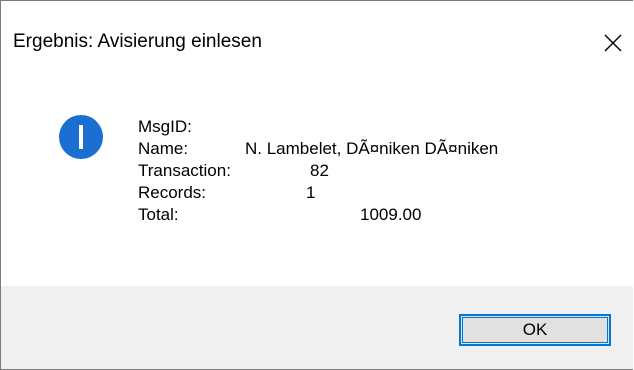 The height and width of the screenshot is (370, 634). Describe the element at coordinates (535, 330) in the screenshot. I see `ok-button: OK` at that location.